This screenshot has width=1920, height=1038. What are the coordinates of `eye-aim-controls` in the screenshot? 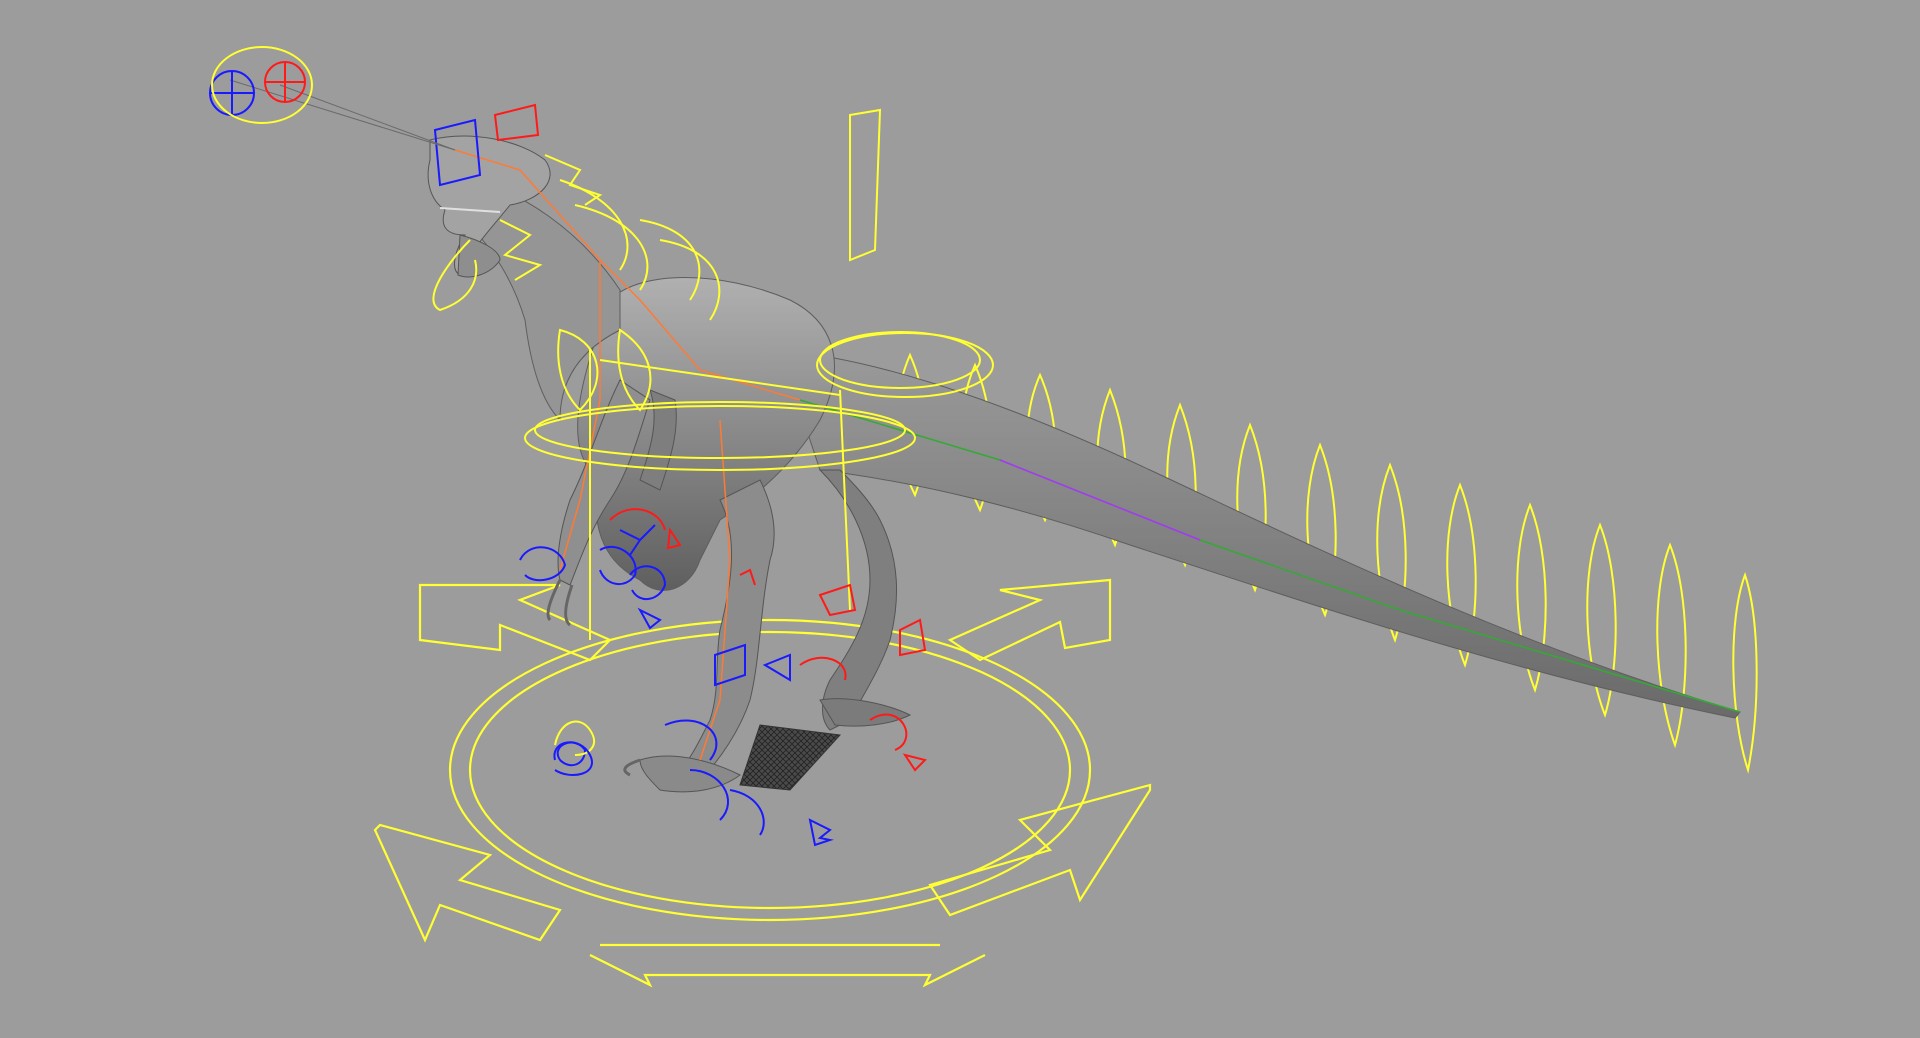 It's located at (332, 98).